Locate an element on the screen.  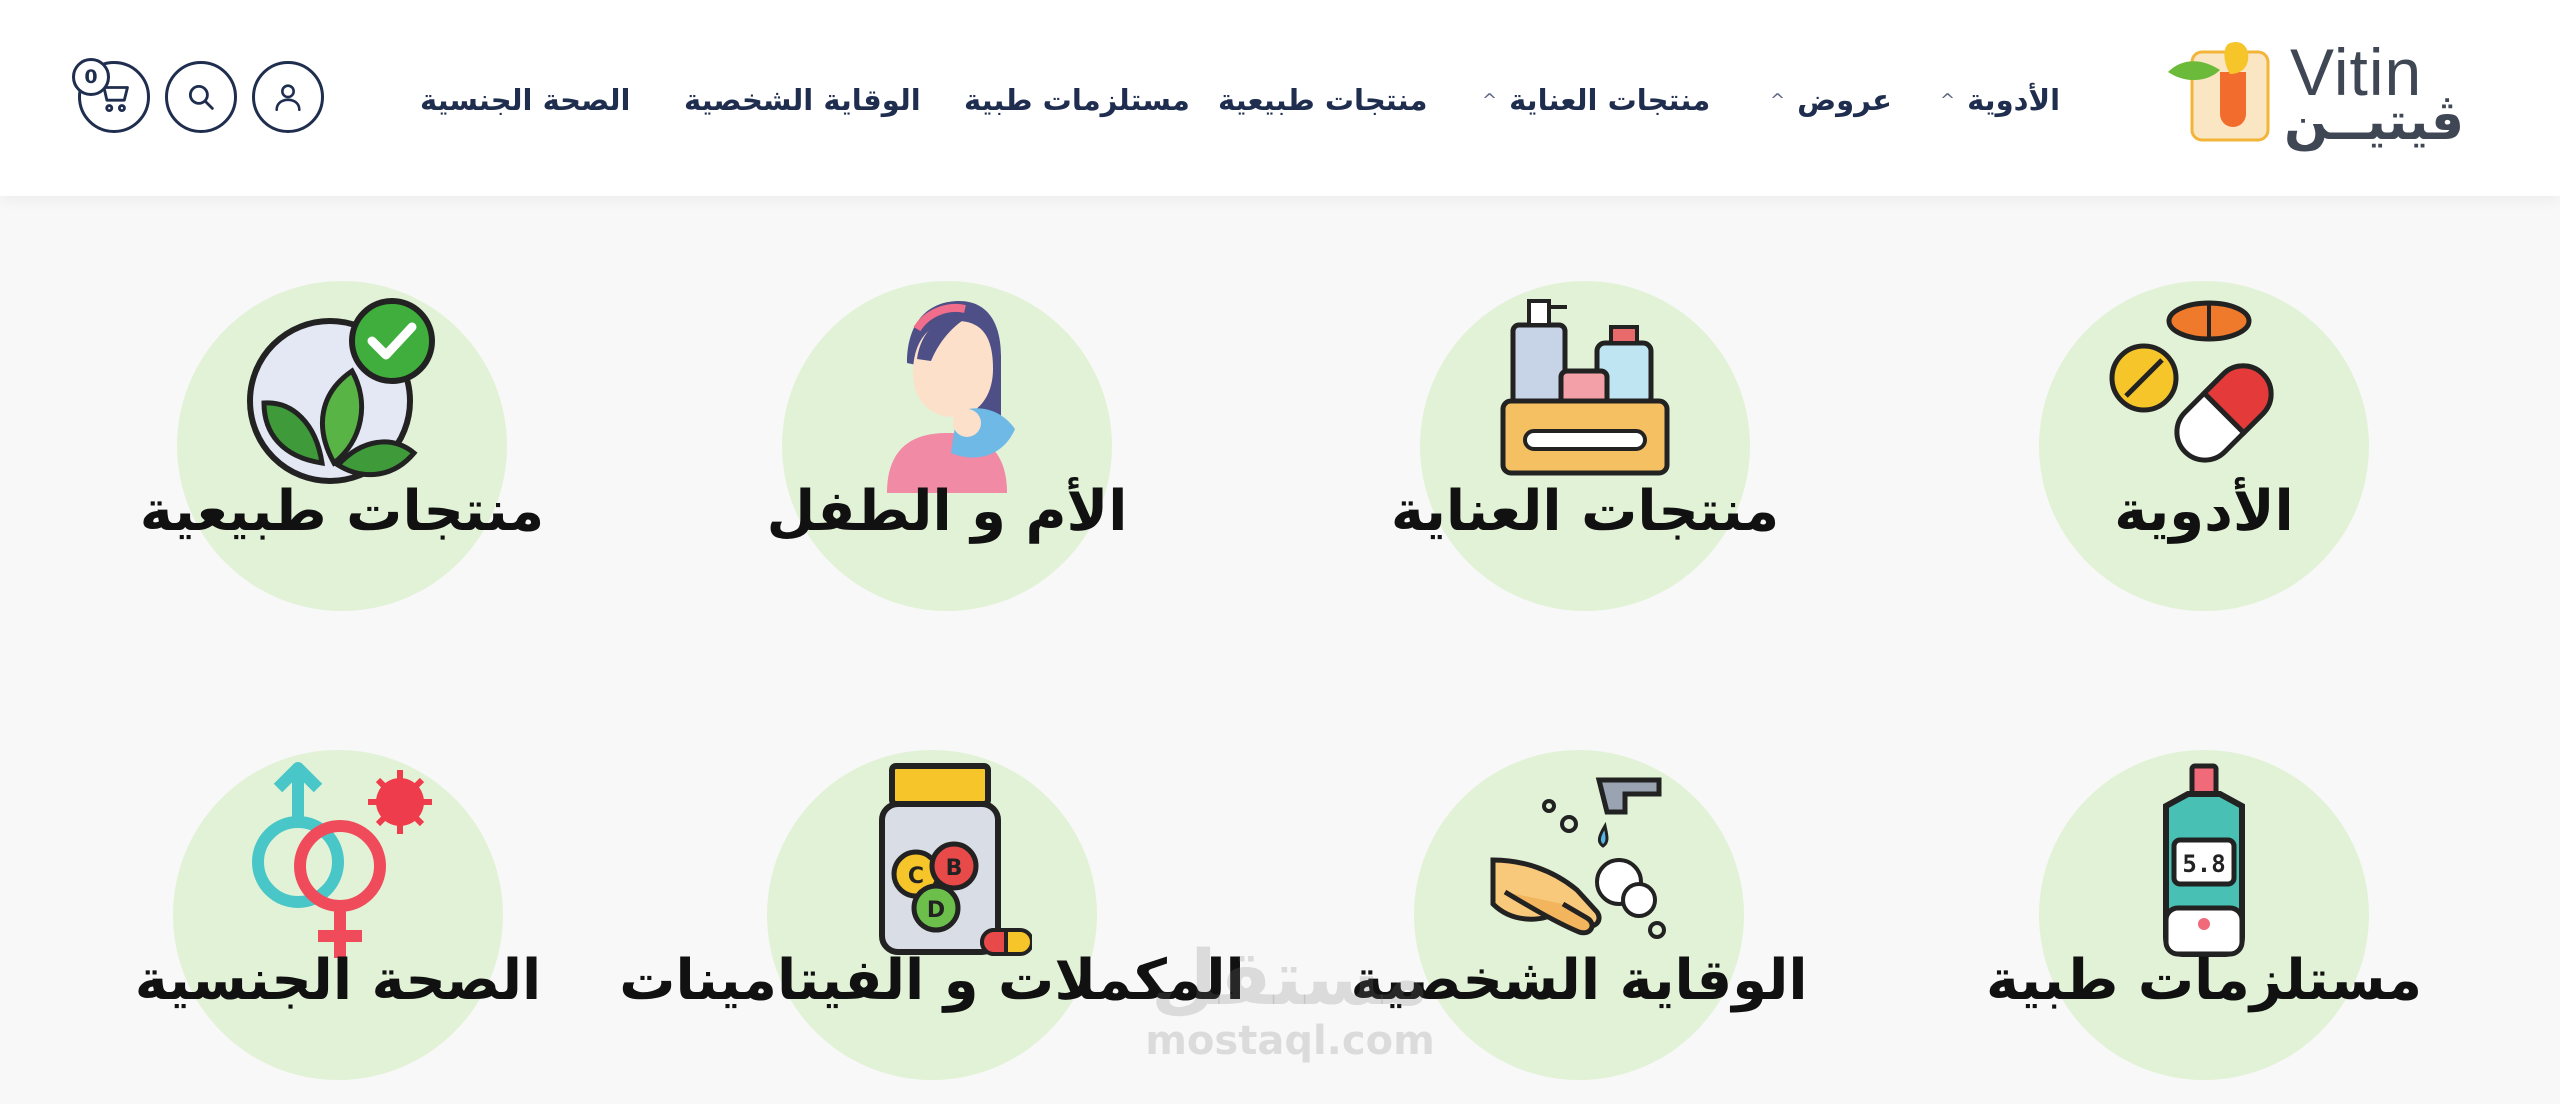
nav-label: الوقاية الشخصية is located at coordinates (802, 100).